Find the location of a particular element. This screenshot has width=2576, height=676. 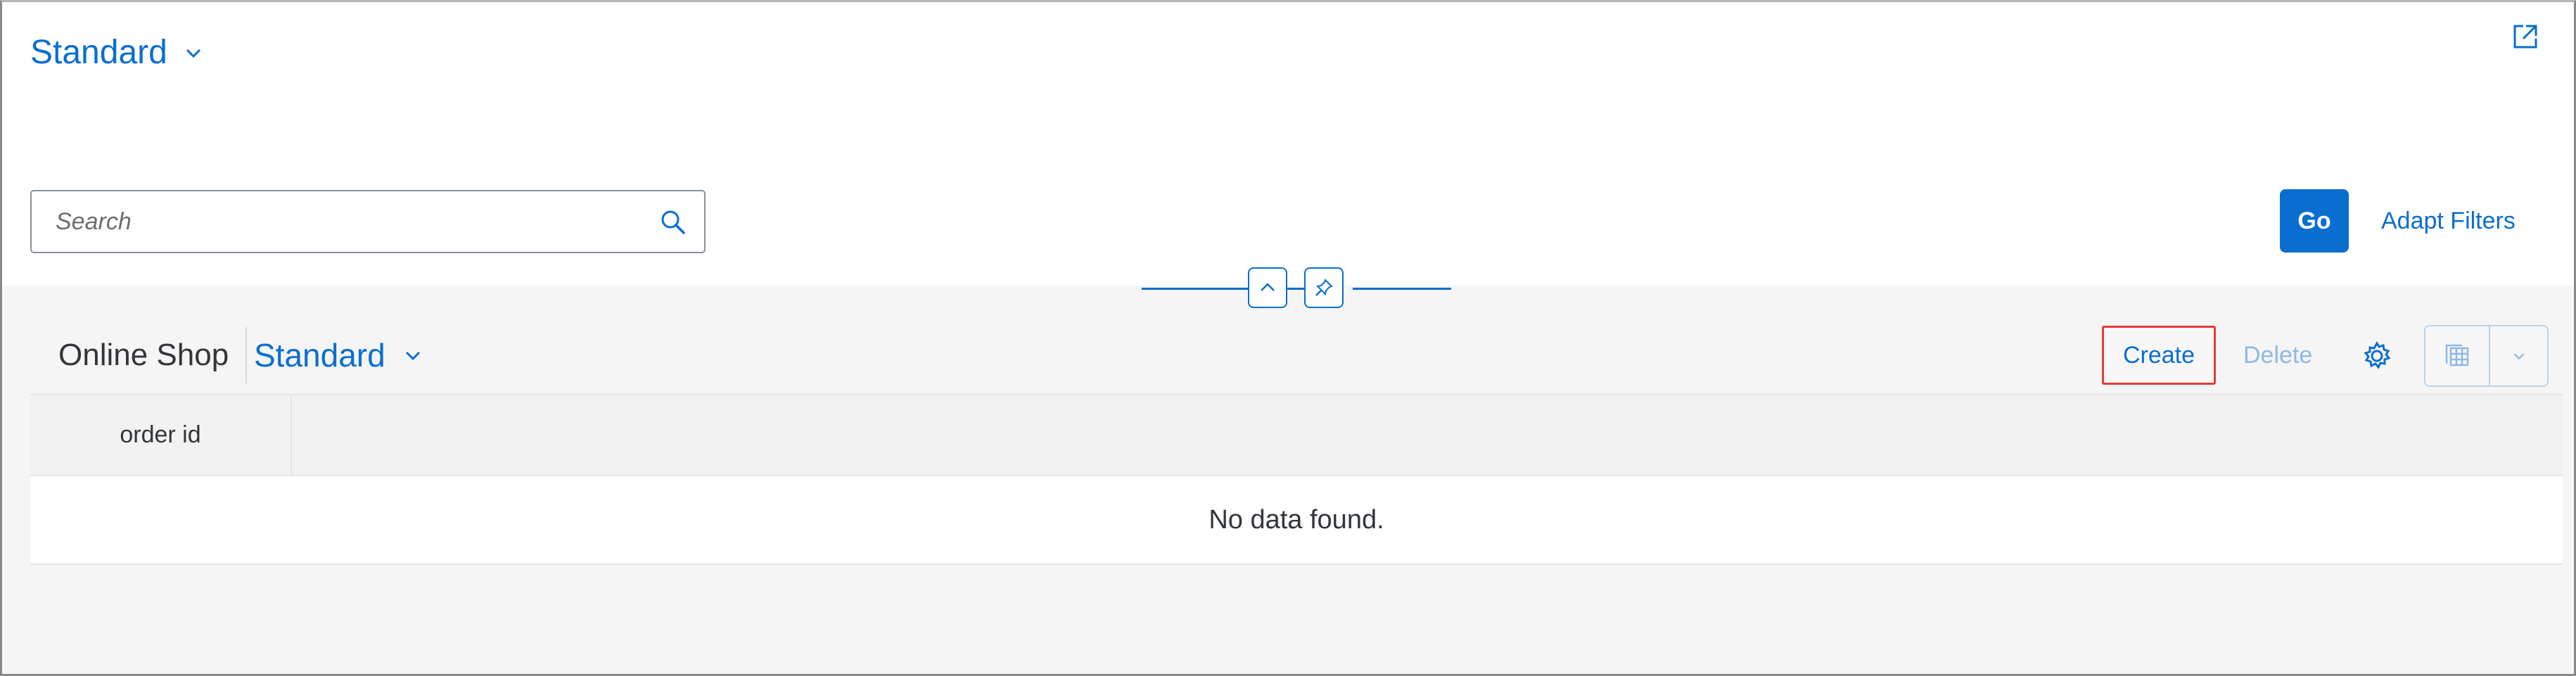

chevron-up-icon is located at coordinates (1268, 287).